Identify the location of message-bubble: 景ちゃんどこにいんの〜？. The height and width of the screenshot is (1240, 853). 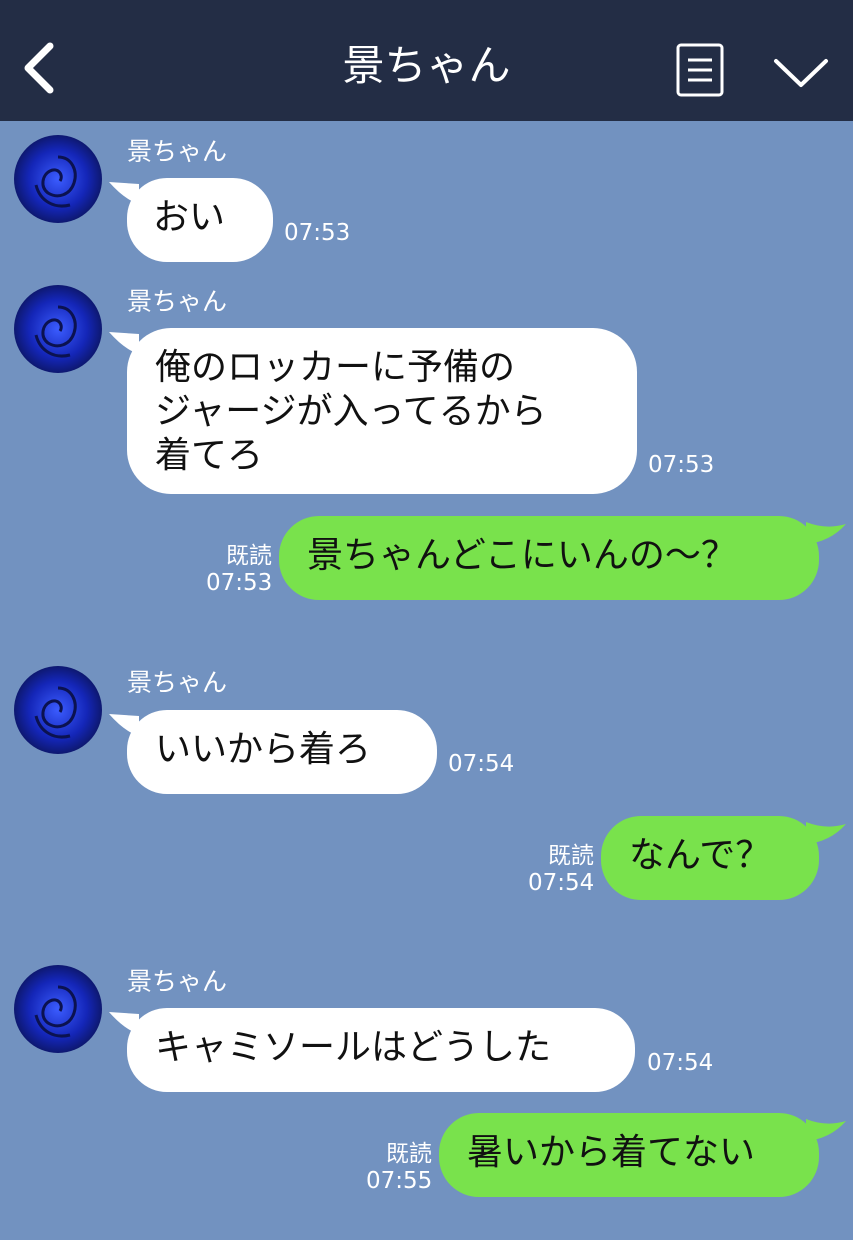
(549, 558).